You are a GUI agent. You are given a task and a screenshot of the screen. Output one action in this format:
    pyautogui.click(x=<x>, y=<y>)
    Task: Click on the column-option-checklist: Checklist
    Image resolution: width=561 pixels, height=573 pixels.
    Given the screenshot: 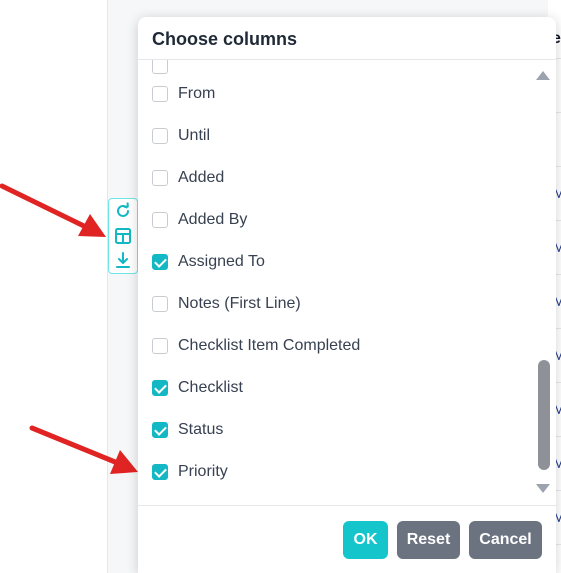 What is the action you would take?
    pyautogui.click(x=197, y=388)
    